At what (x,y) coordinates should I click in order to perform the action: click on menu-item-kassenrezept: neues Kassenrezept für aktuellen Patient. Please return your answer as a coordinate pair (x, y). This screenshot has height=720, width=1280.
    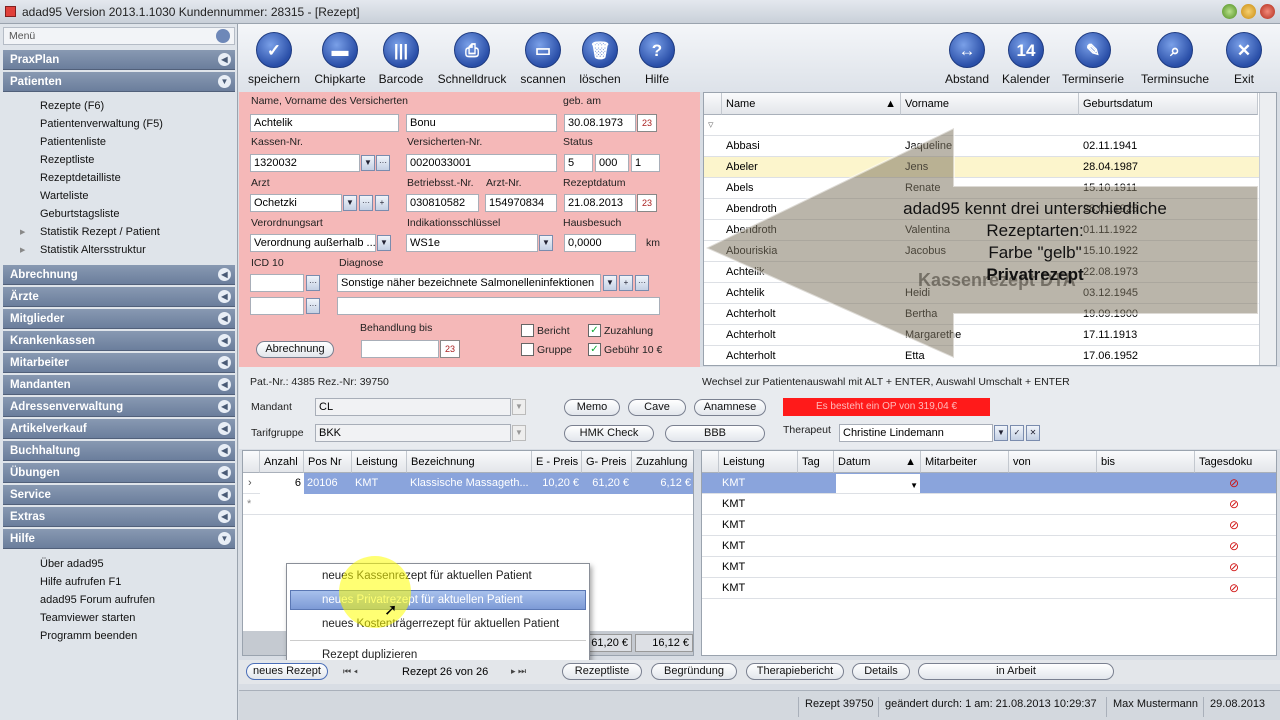
    Looking at the image, I should click on (427, 576).